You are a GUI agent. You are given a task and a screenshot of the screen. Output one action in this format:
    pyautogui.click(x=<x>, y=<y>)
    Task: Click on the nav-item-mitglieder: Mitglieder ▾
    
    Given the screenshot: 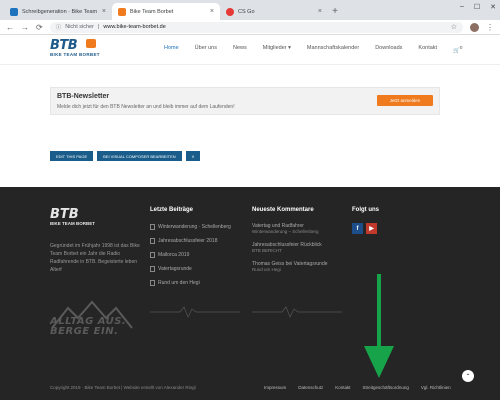 What is the action you would take?
    pyautogui.click(x=277, y=49)
    